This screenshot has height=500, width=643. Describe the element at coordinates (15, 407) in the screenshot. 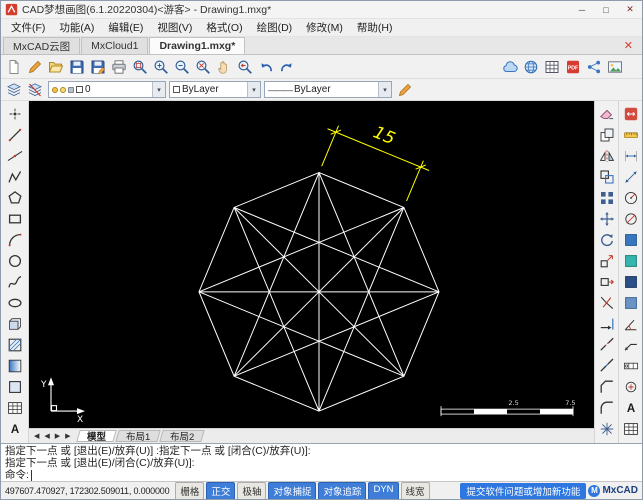

I see `table-icon` at that location.